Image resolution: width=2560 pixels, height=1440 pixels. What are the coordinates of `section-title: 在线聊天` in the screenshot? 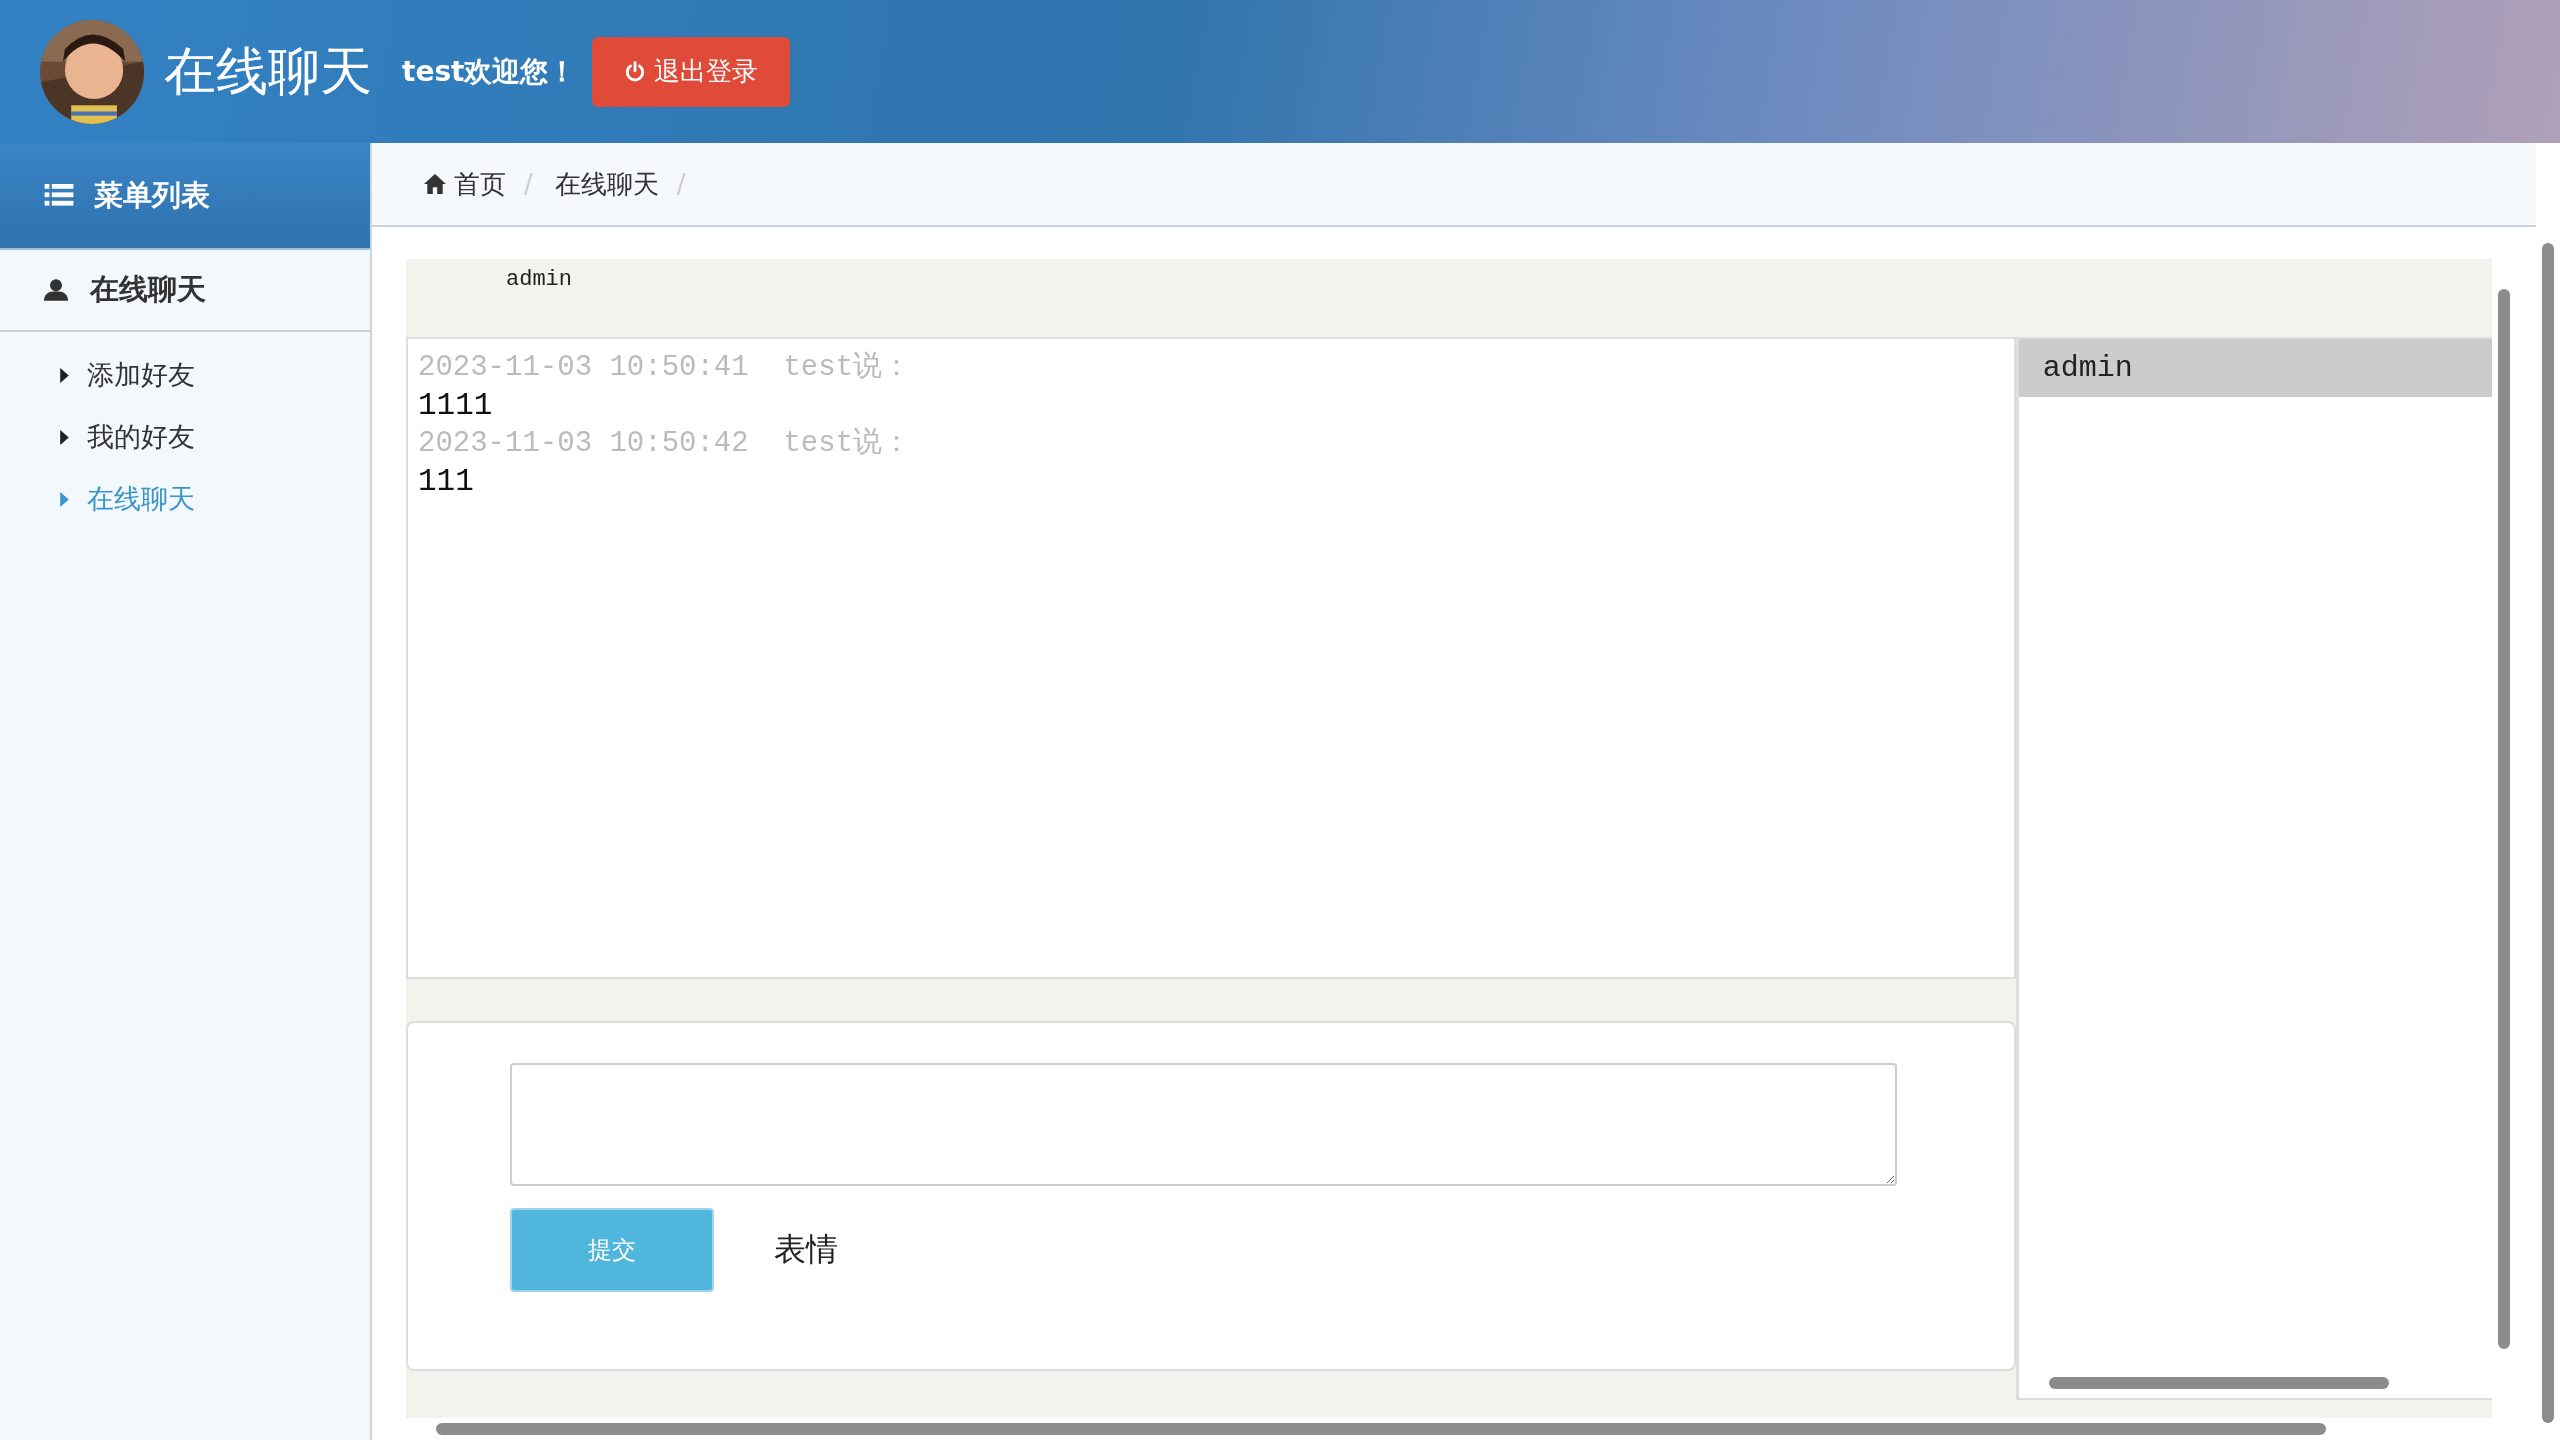 It's located at (148, 289).